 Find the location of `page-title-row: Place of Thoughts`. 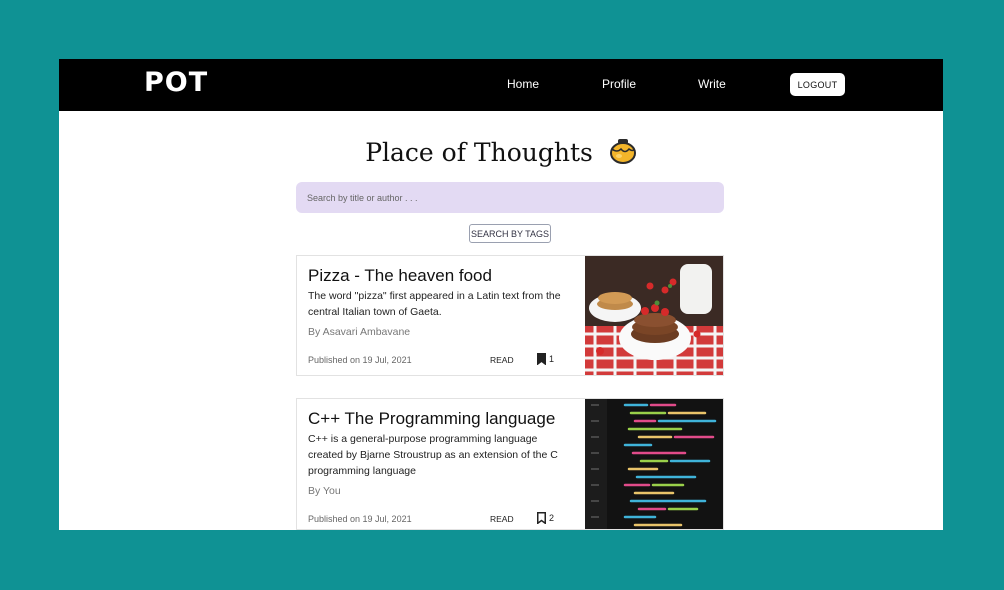

page-title-row: Place of Thoughts is located at coordinates (501, 154).